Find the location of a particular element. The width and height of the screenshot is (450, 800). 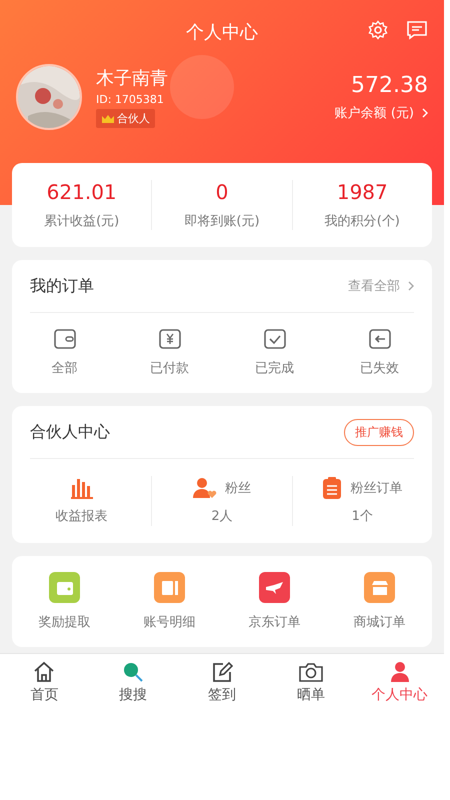

promote-button: 推广赚钱 is located at coordinates (379, 432).